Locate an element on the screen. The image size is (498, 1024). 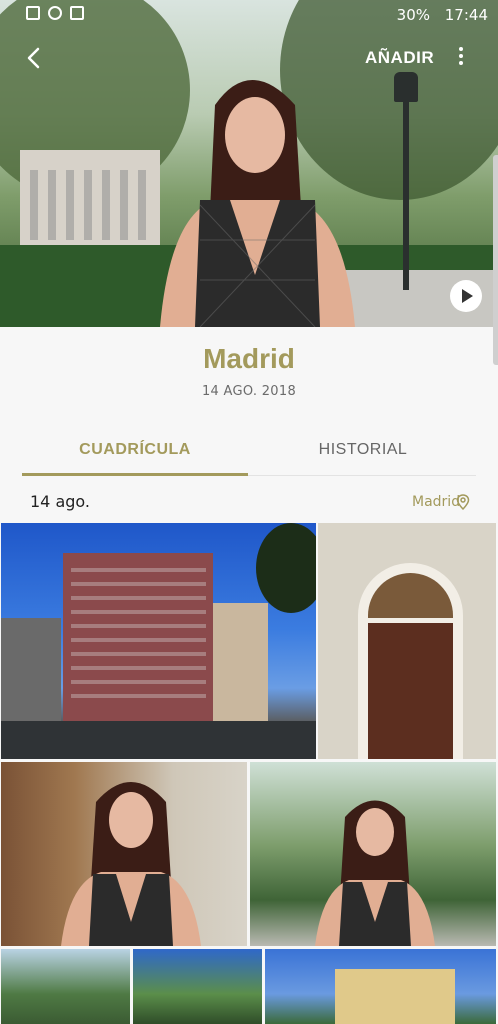
building-windows is located at coordinates (138, 638).